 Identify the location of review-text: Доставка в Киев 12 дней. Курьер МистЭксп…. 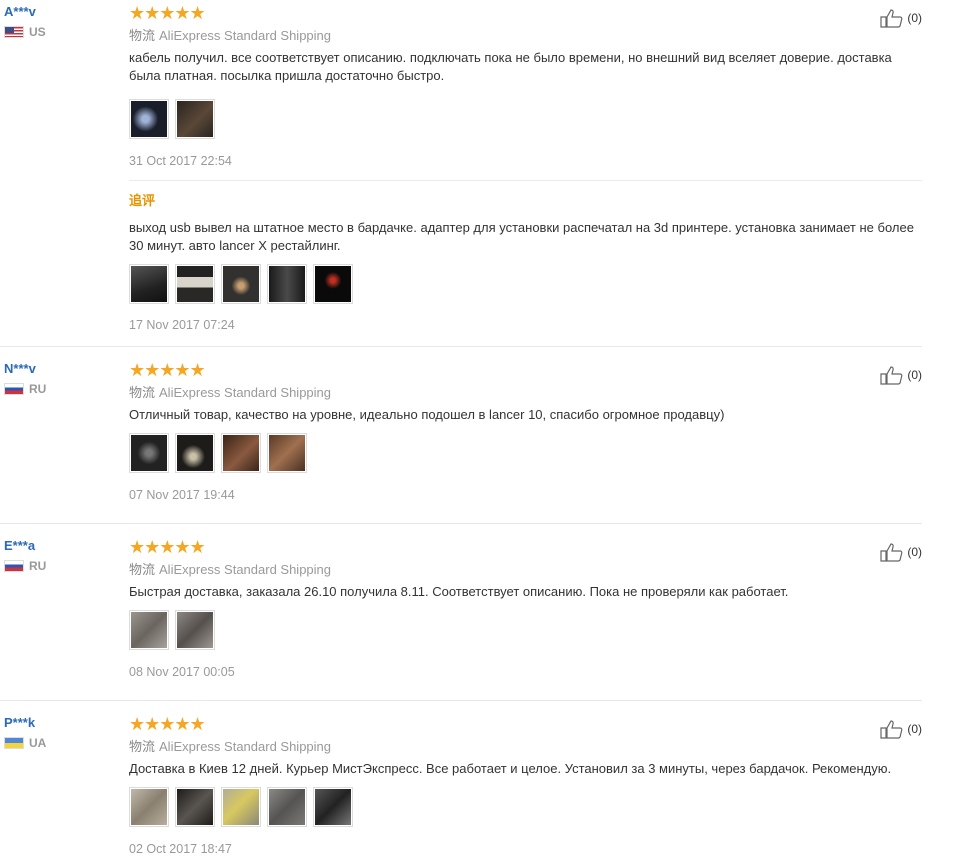
(510, 768).